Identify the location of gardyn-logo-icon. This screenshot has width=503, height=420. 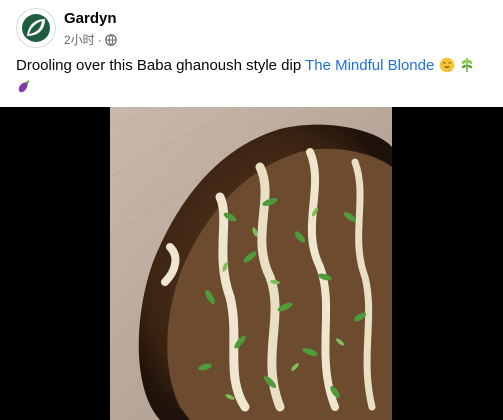
(36, 28).